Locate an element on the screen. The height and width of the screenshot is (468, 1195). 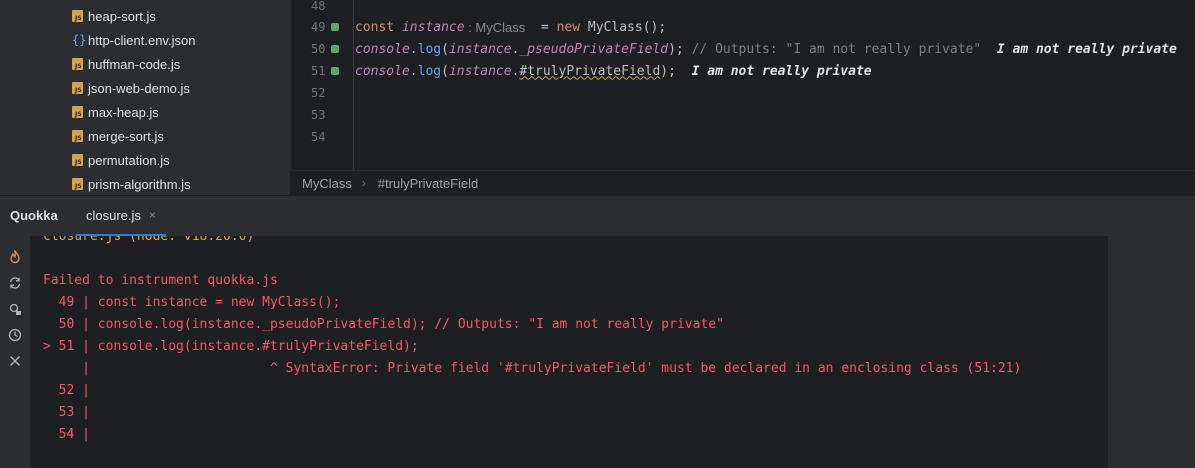
tool-window-title: Quokka is located at coordinates (34, 215).